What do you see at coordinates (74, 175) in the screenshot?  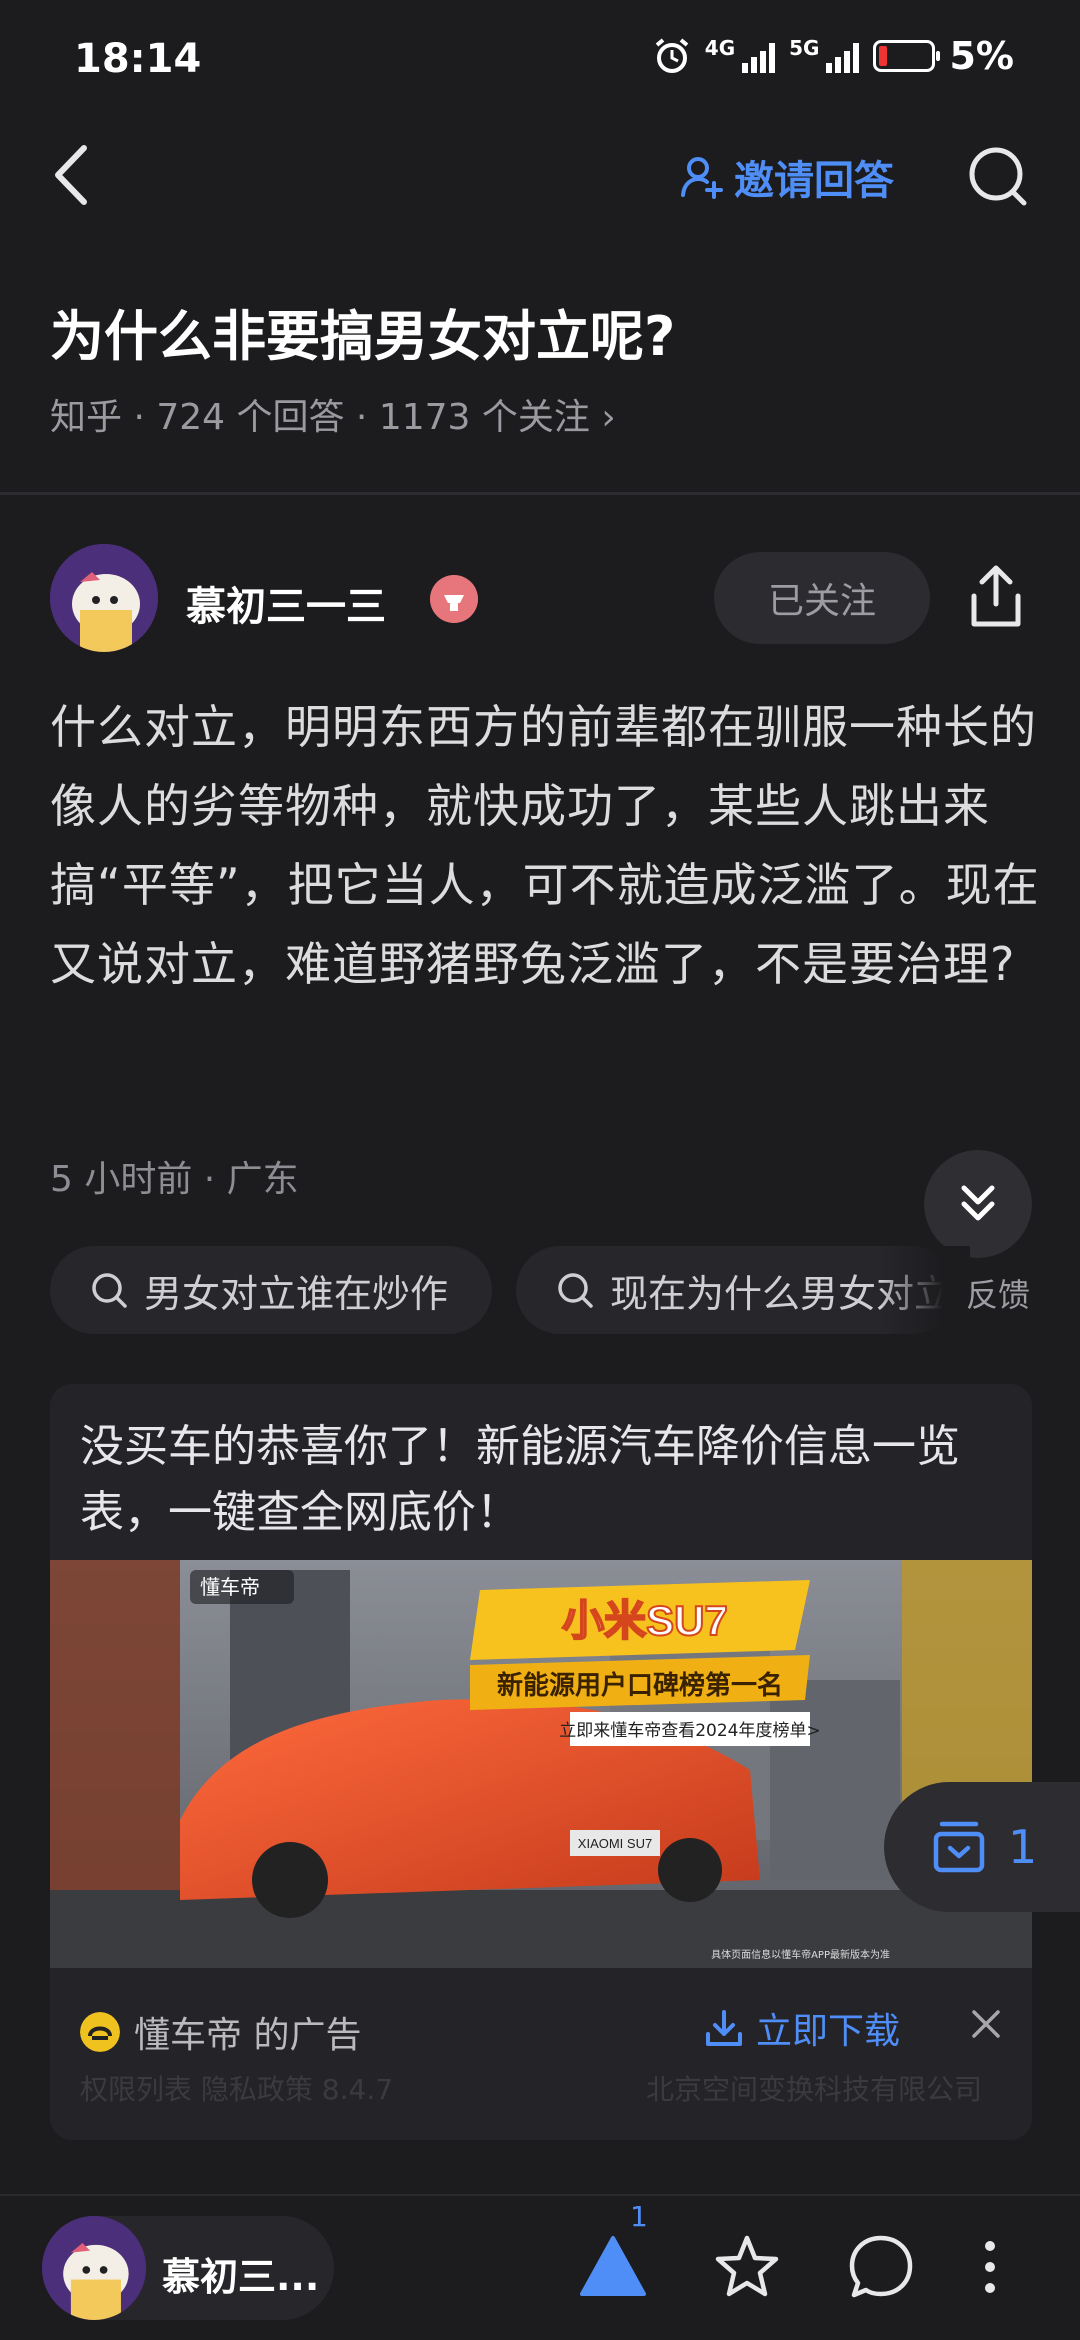 I see `back-chevron-icon` at bounding box center [74, 175].